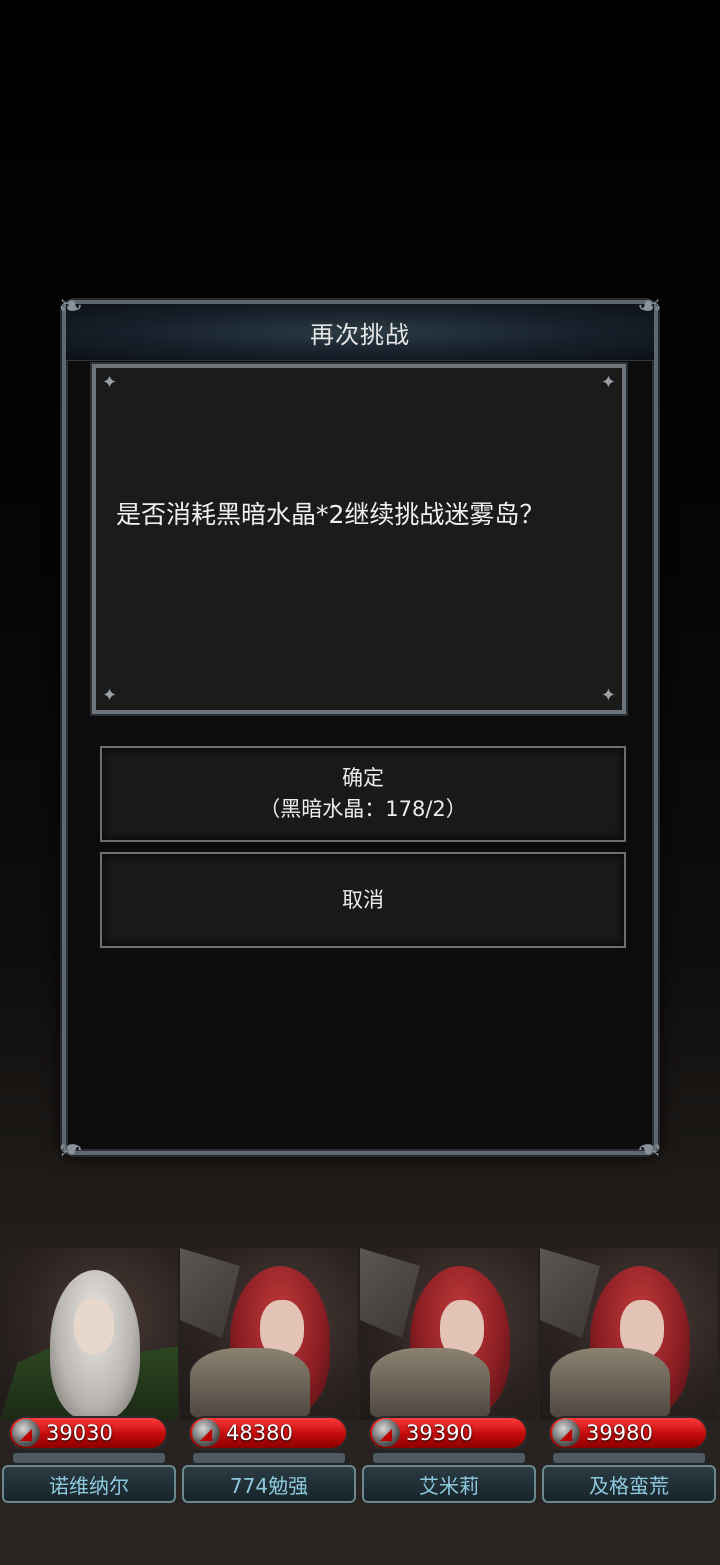 The height and width of the screenshot is (1565, 720). I want to click on power-bar: ◢ 48380, so click(268, 1433).